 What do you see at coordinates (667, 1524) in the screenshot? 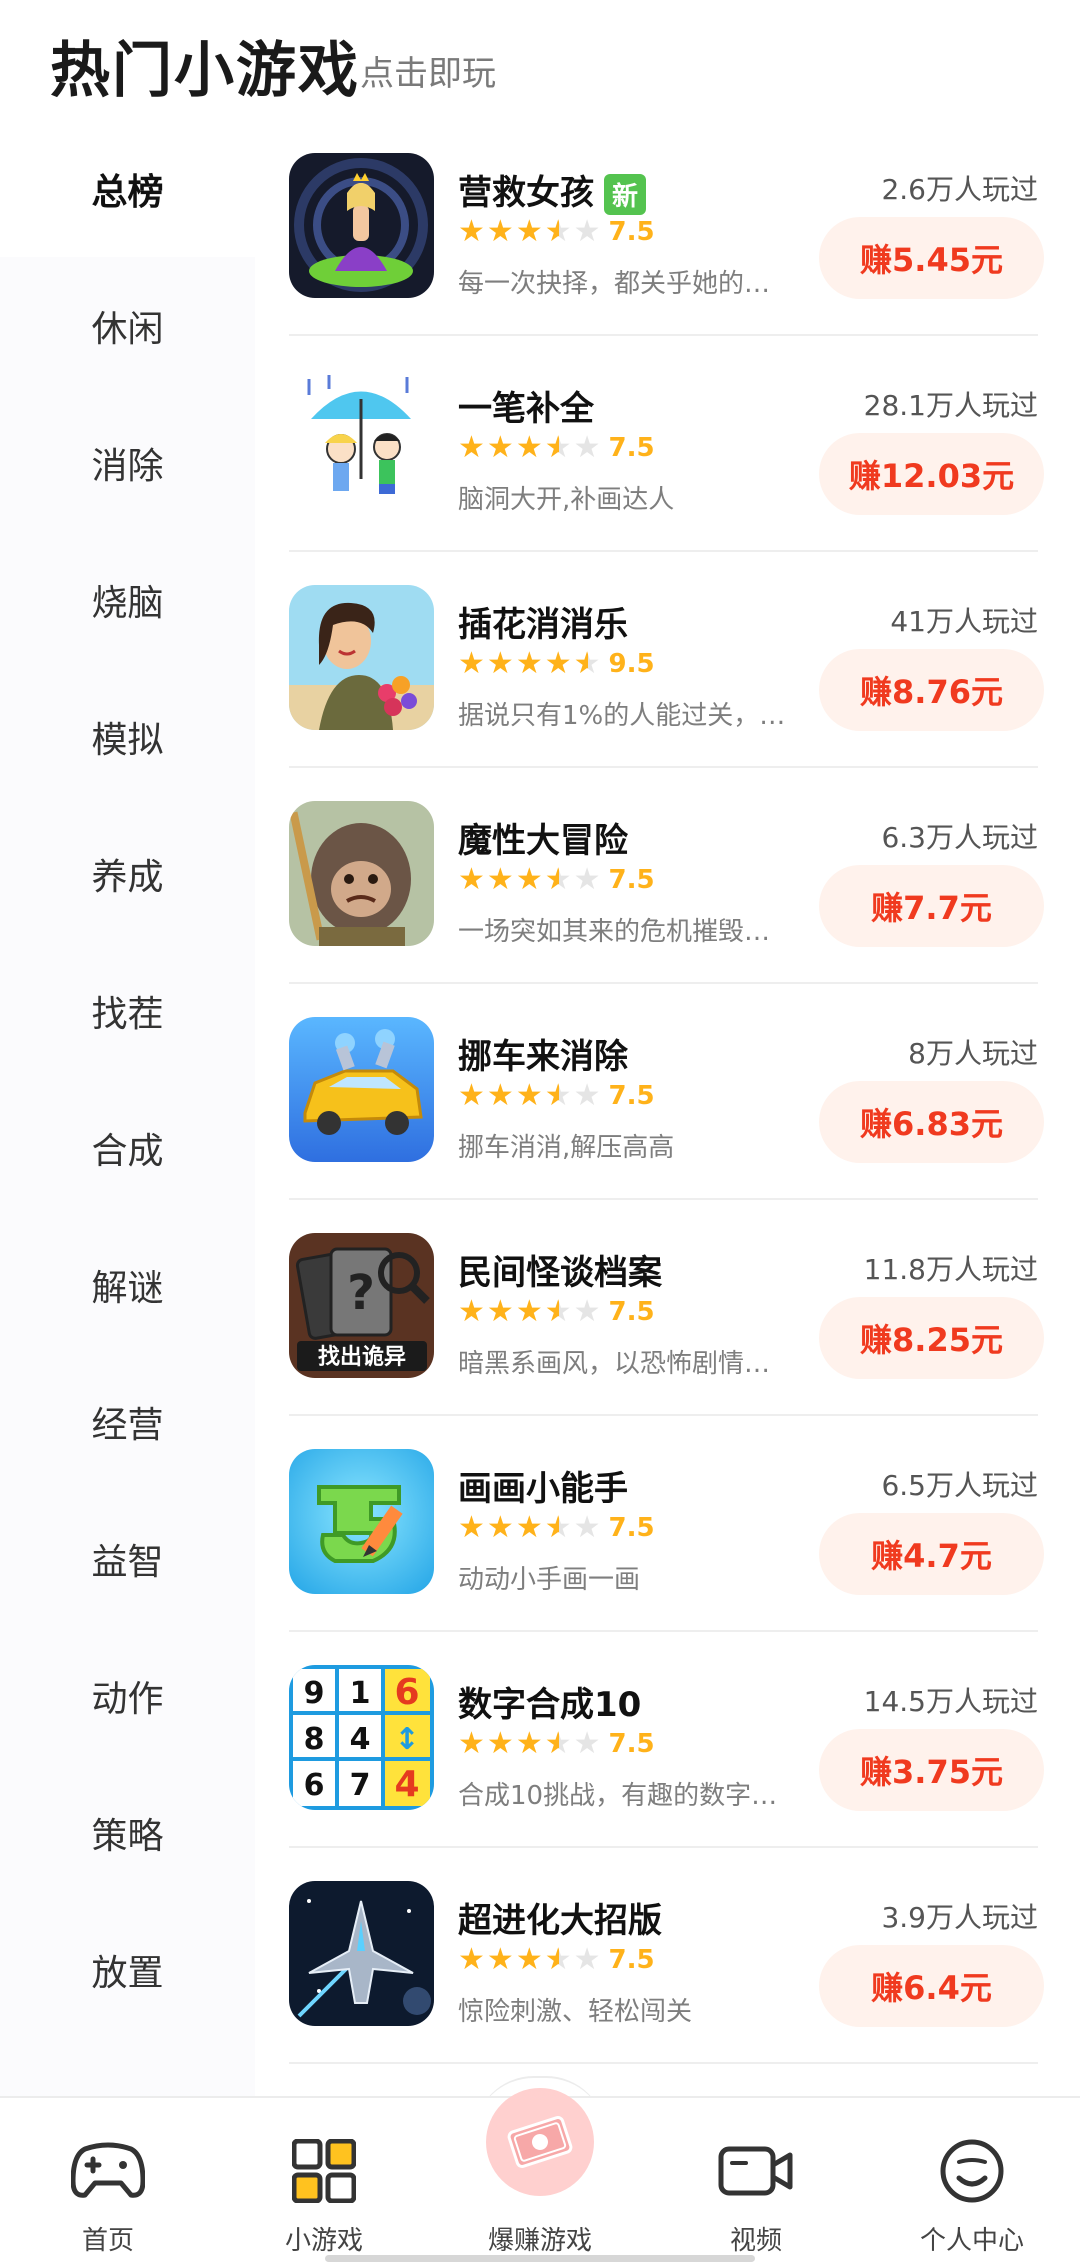
I see `game-row: 画画小能手 ★ ★ ★ ★ ★ 7.5 动动小手画一画 6.5万人玩过 赚4.7元` at bounding box center [667, 1524].